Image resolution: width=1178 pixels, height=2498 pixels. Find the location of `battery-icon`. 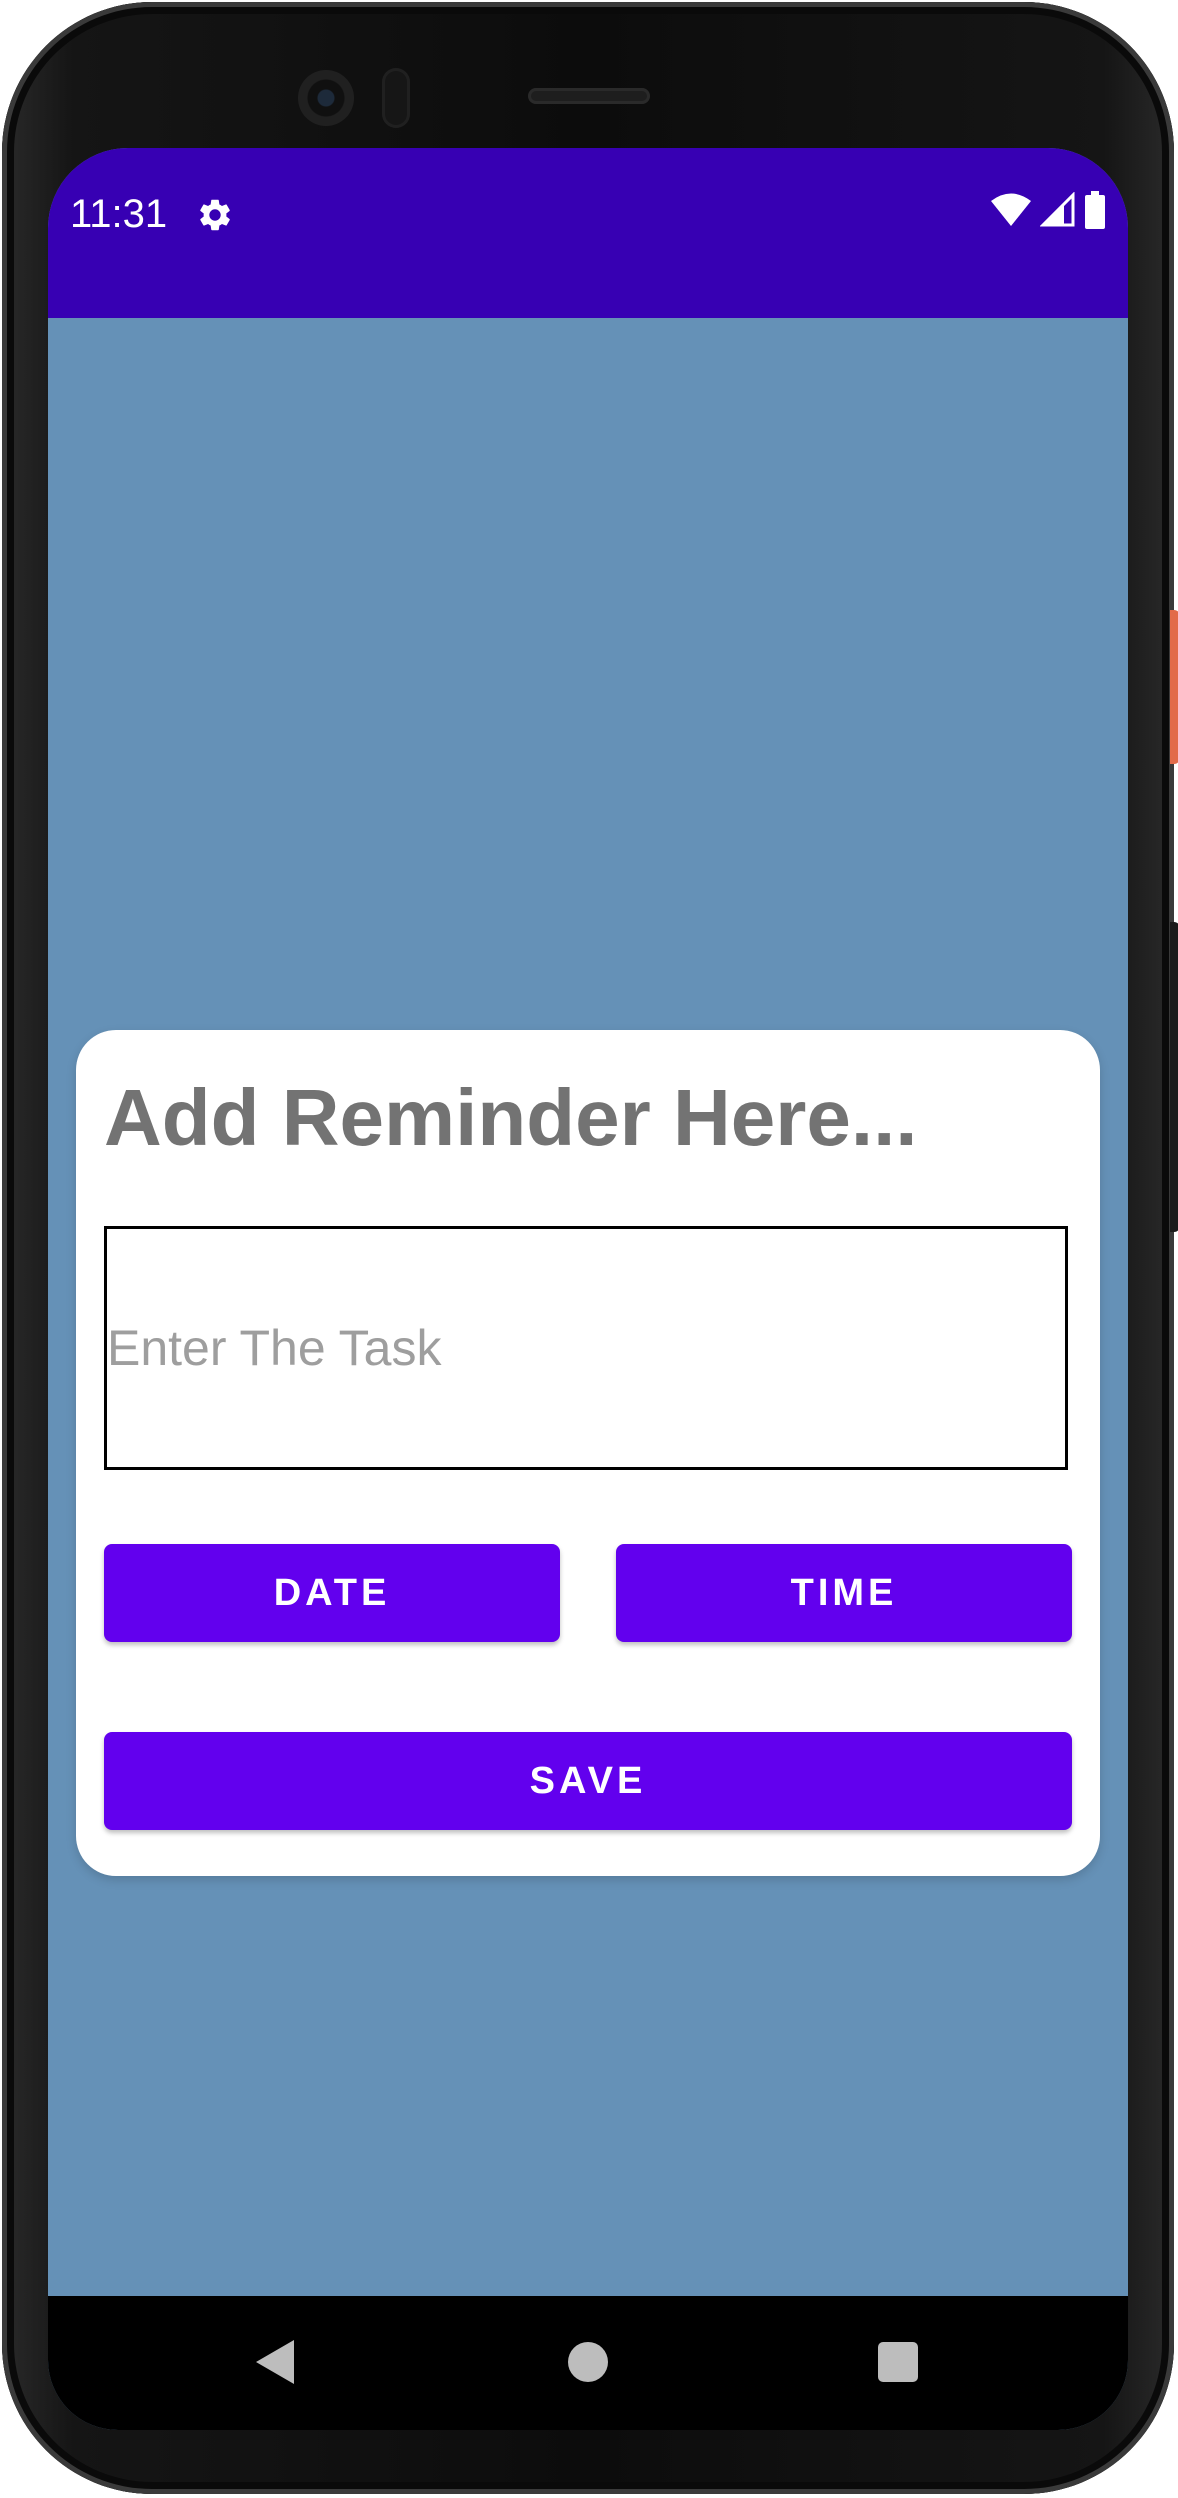

battery-icon is located at coordinates (1095, 212).